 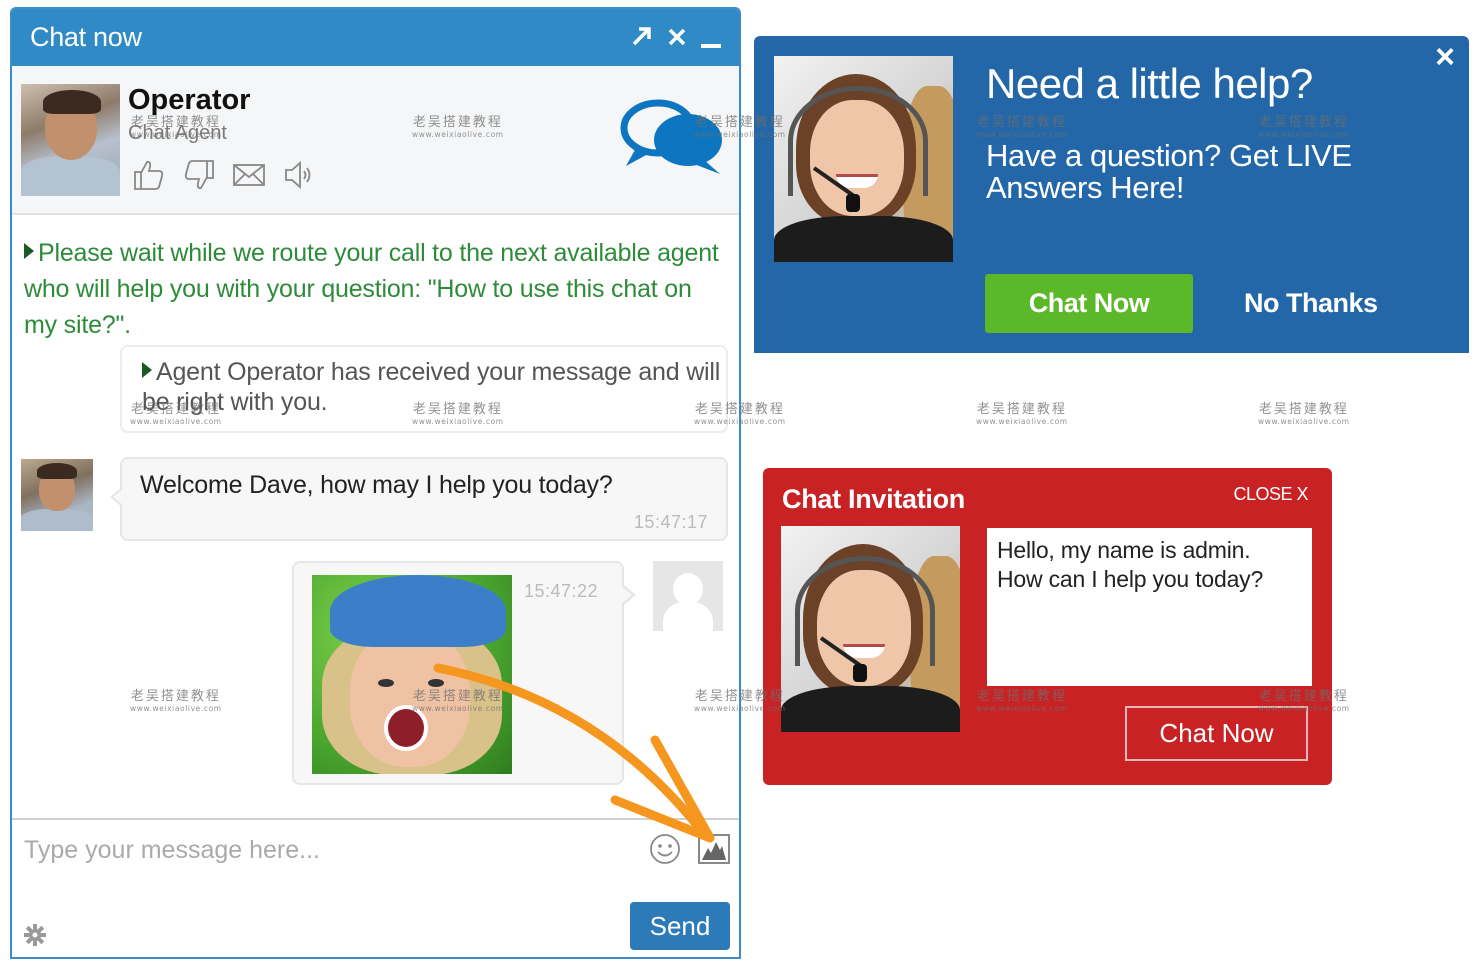 I want to click on minimize-icon, so click(x=711, y=45).